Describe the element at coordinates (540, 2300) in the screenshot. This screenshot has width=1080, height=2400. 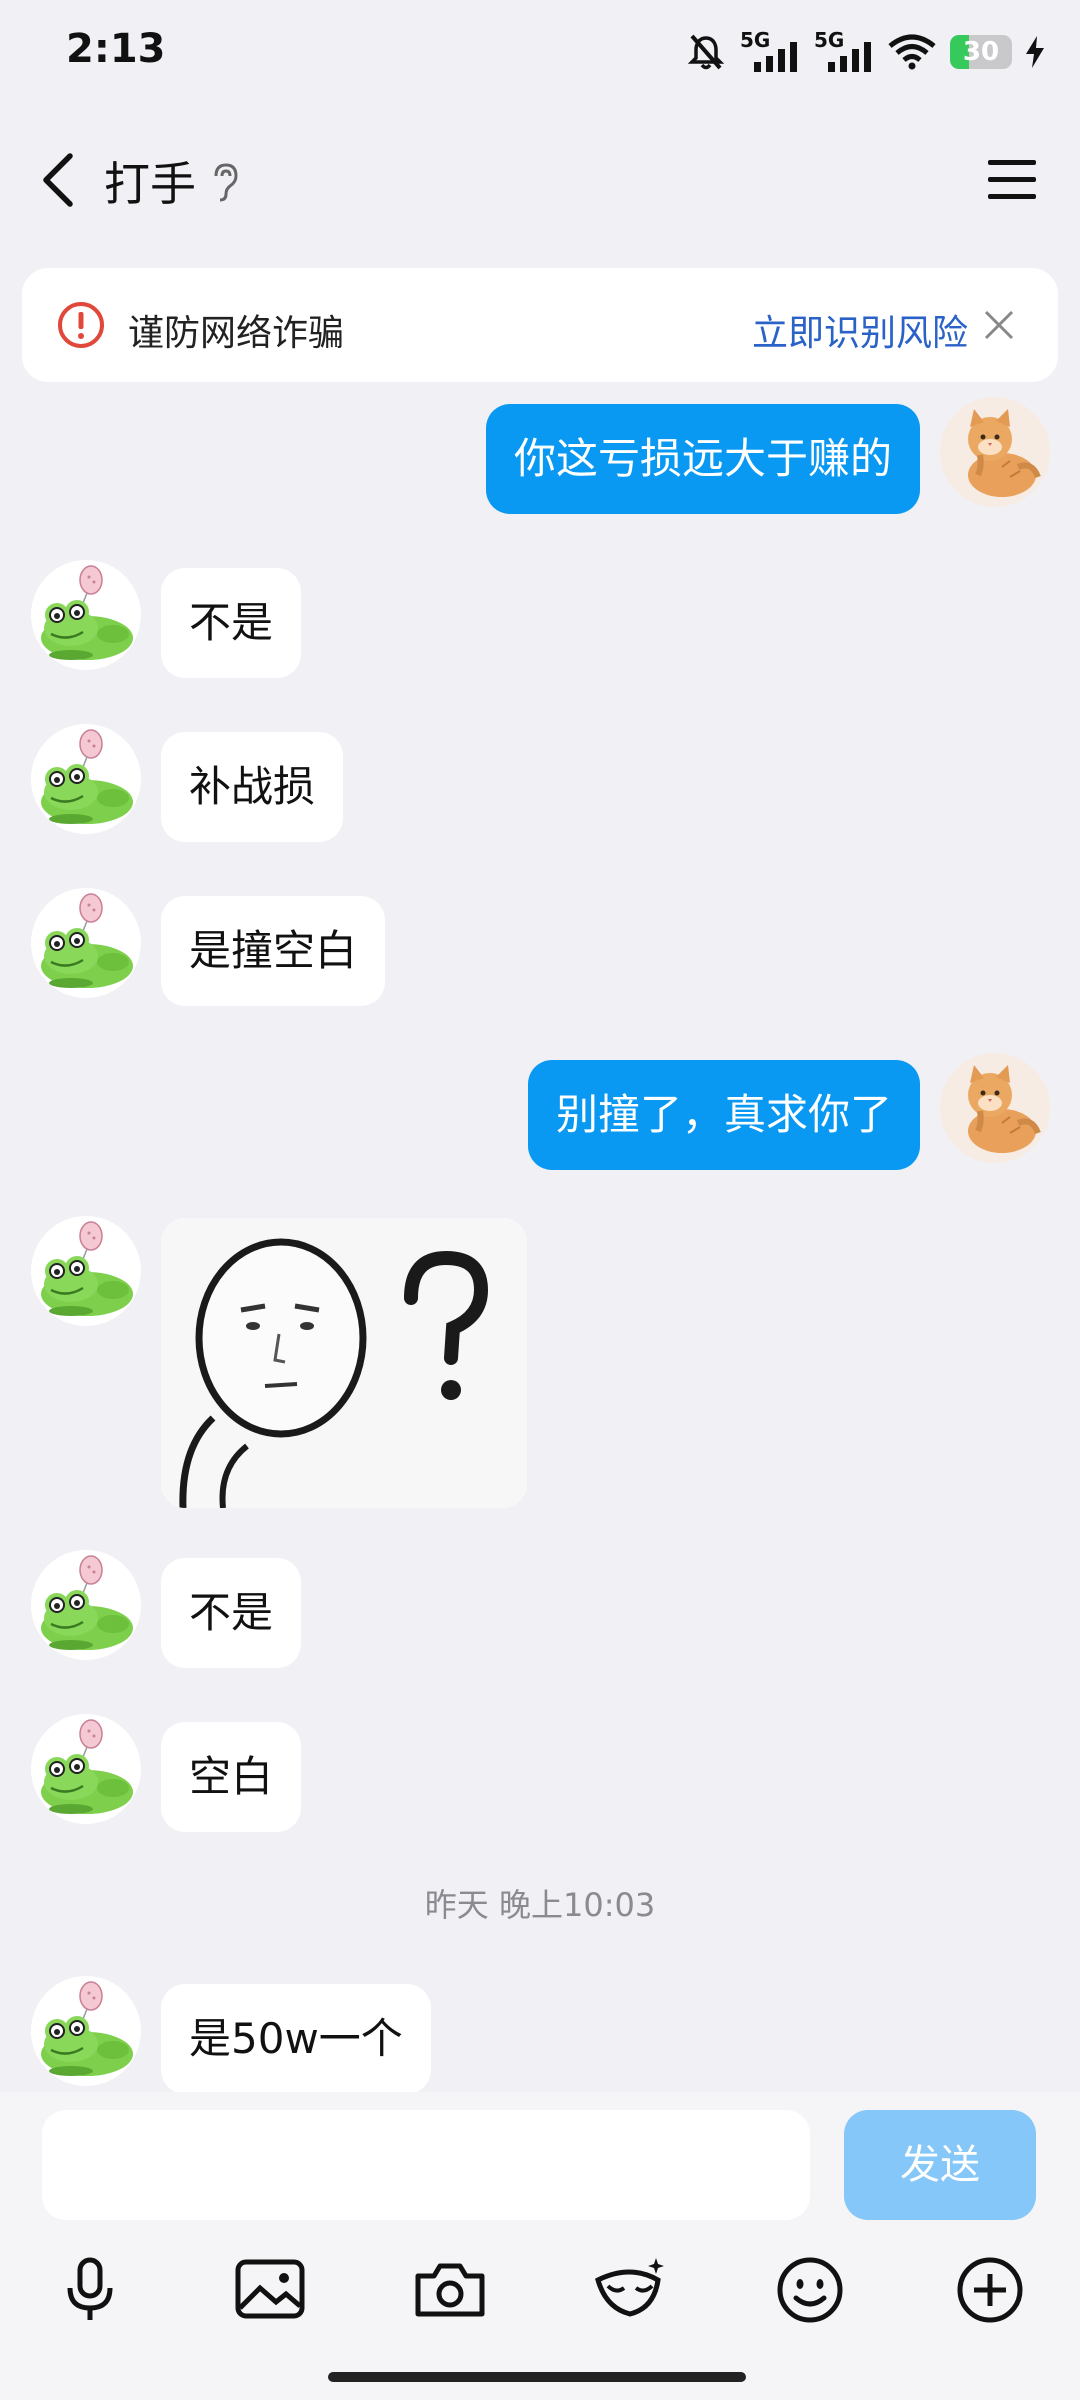
I see `input-toolbar` at that location.